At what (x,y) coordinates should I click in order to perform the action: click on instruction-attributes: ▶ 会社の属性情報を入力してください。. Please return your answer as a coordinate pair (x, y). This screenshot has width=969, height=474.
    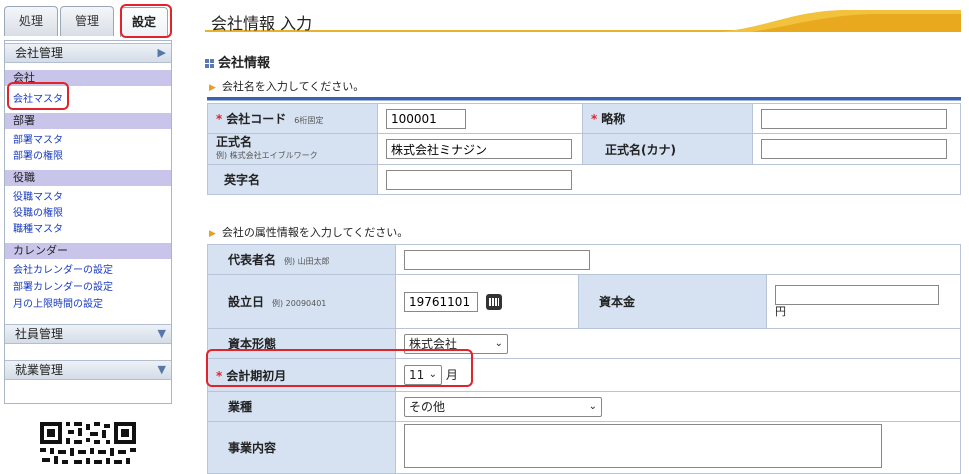
    Looking at the image, I should click on (308, 232).